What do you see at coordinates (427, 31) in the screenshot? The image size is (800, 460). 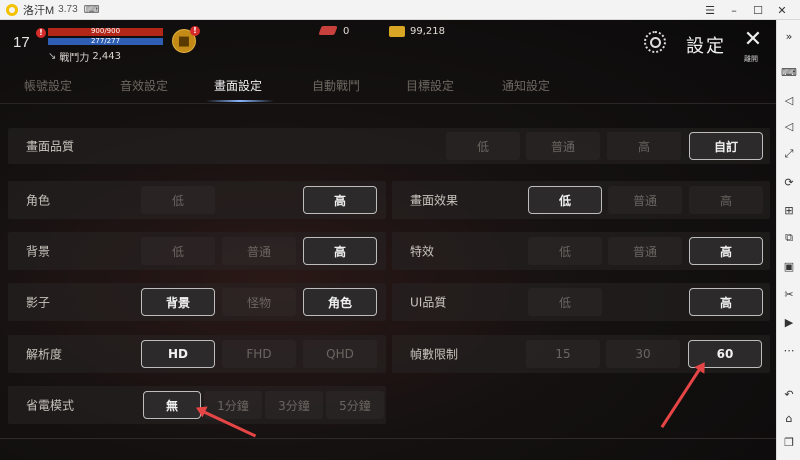 I see `gold-count: 99,218` at bounding box center [427, 31].